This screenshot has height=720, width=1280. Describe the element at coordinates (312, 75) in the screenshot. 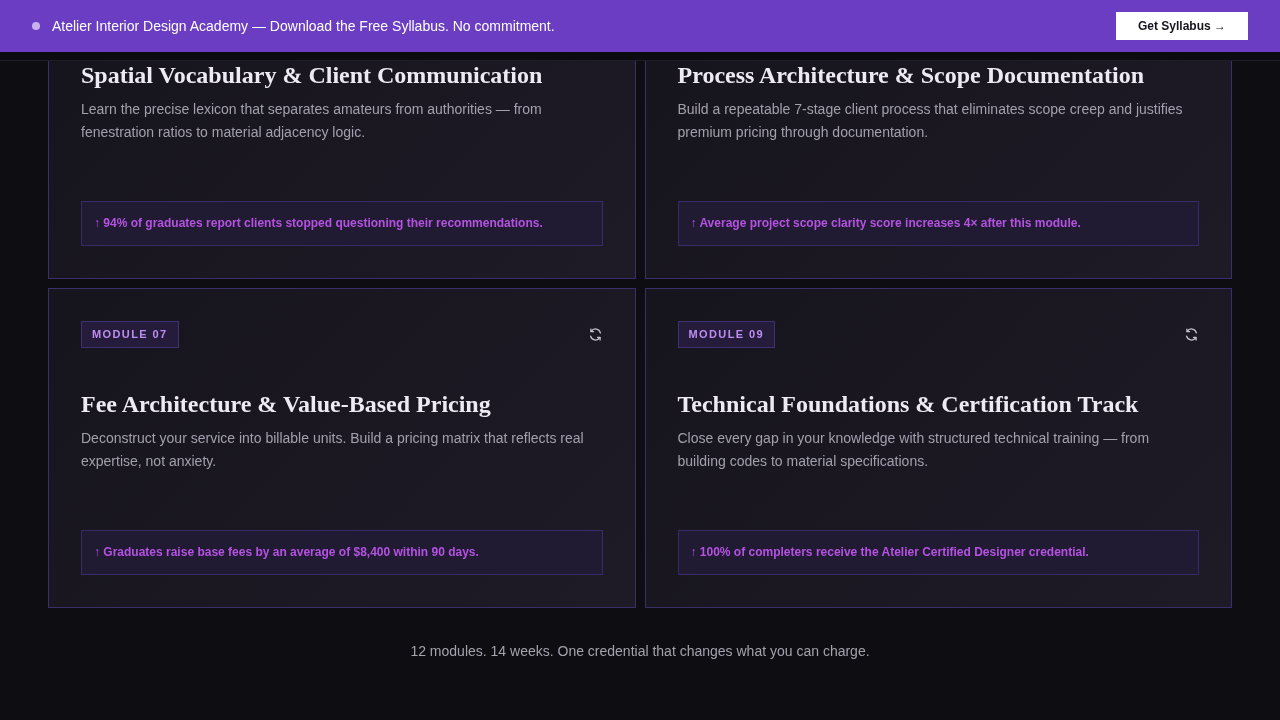

I see `module-title: Spatial Vocabulary & Client Communication` at that location.